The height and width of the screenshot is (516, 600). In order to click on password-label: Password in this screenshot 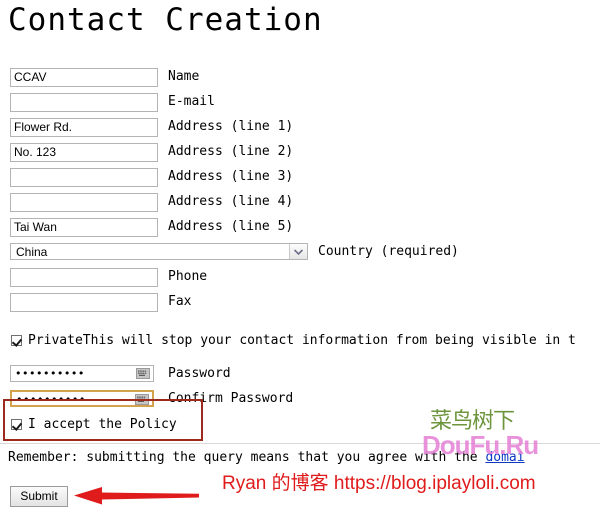, I will do `click(199, 373)`.